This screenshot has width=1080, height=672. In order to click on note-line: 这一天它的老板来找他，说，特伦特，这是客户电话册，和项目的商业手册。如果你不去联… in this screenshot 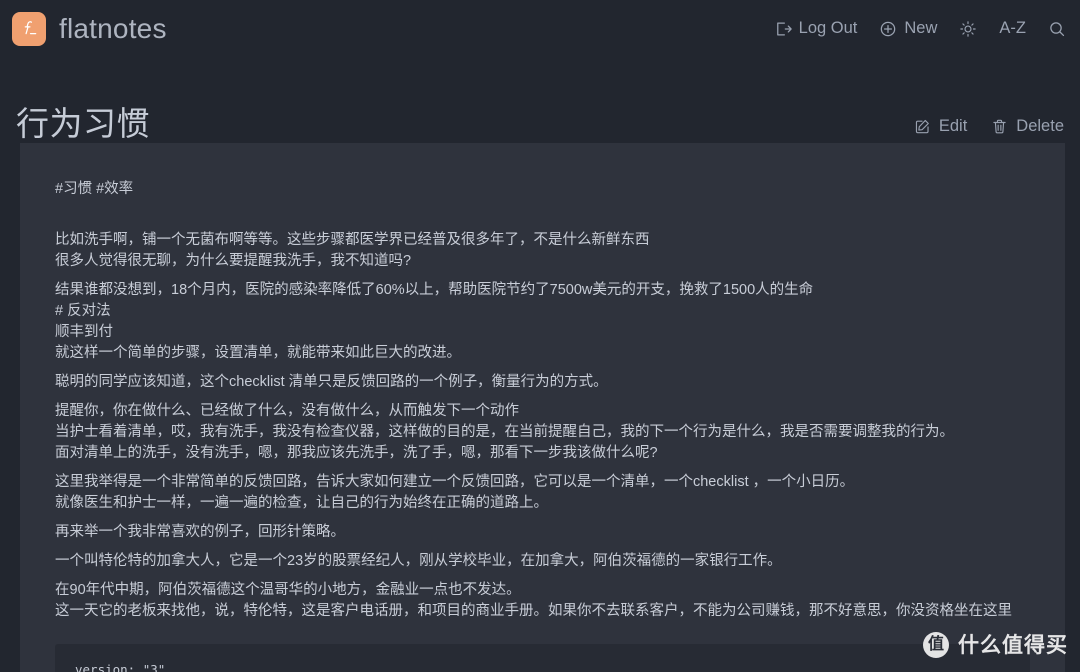, I will do `click(533, 611)`.